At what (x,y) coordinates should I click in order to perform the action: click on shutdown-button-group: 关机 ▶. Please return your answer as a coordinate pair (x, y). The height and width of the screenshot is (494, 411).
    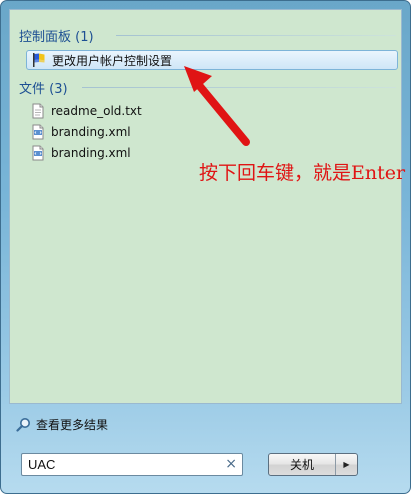
    Looking at the image, I should click on (313, 464).